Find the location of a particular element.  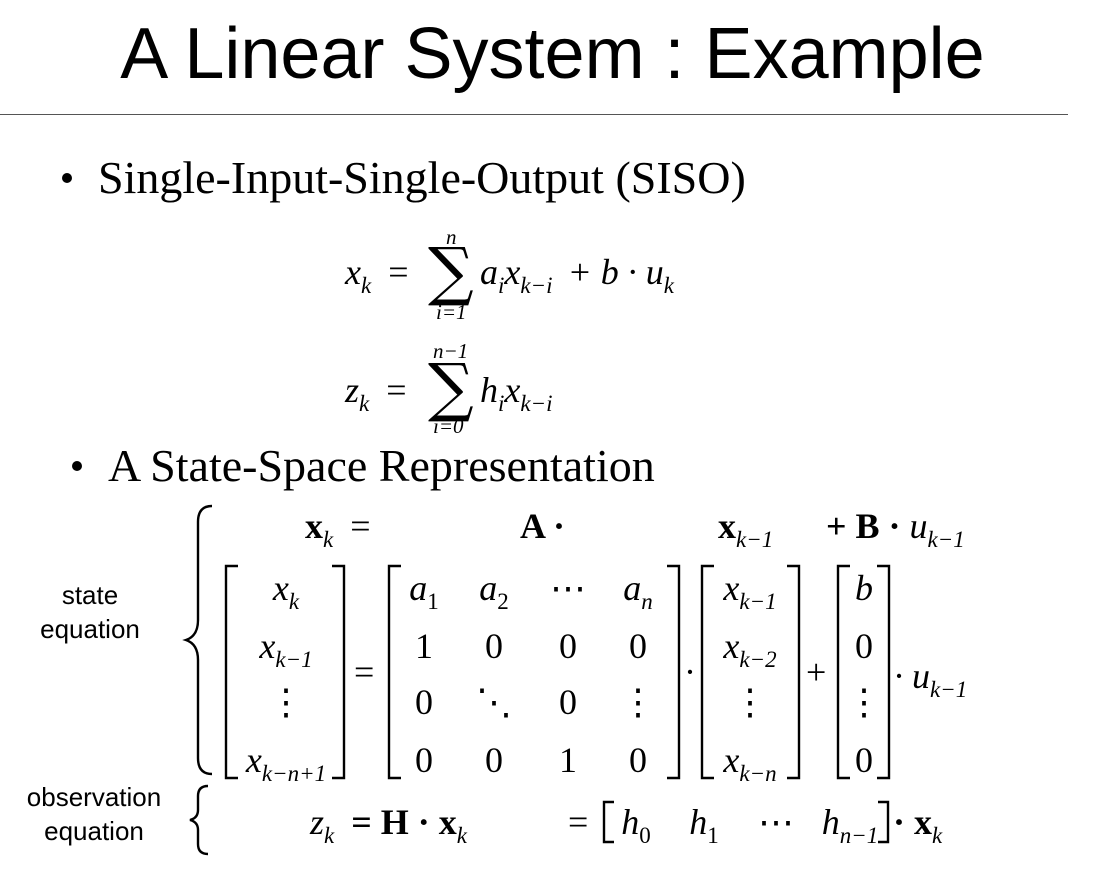

matrix-equals: = is located at coordinates (364, 672).